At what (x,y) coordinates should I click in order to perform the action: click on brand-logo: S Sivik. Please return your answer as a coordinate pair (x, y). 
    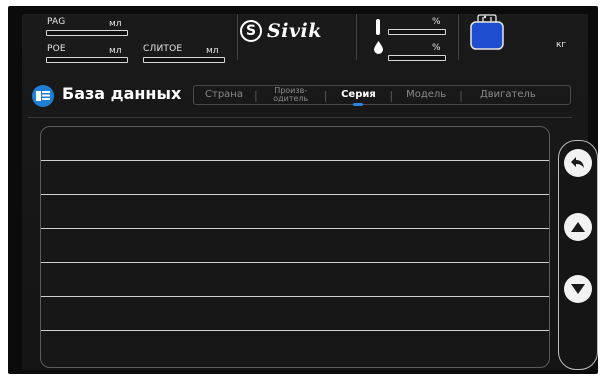
    Looking at the image, I should click on (281, 31).